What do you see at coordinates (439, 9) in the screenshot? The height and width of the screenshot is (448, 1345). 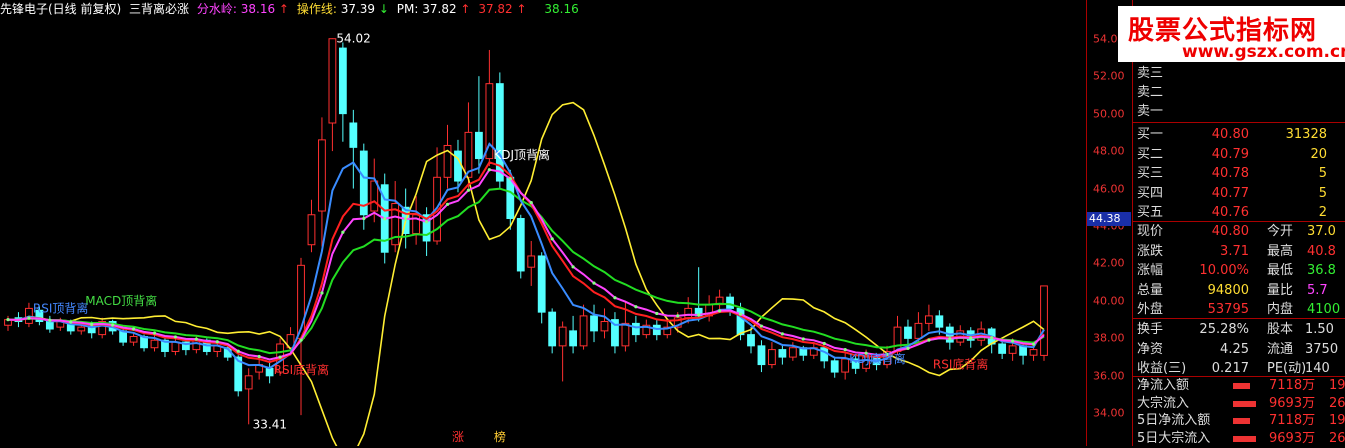 I see `pm-value: 37.82` at bounding box center [439, 9].